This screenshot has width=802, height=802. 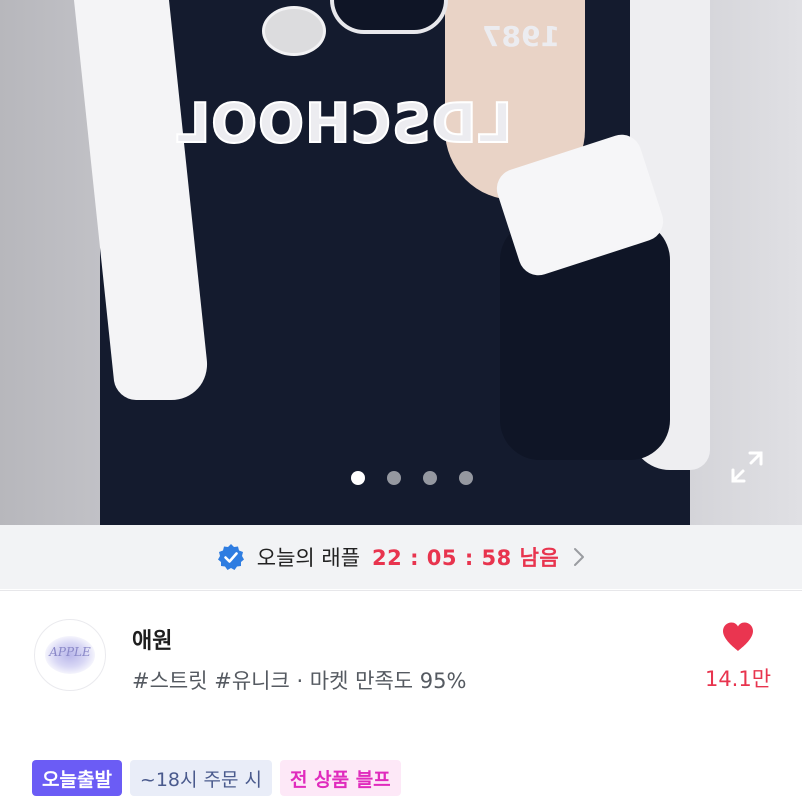 What do you see at coordinates (230, 557) in the screenshot?
I see `verified-check-icon` at bounding box center [230, 557].